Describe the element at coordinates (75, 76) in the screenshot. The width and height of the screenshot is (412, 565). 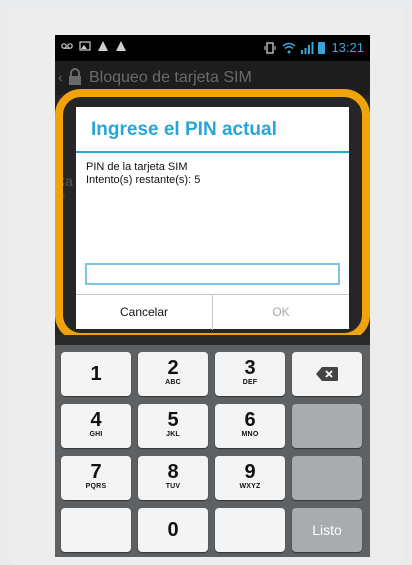
I see `lock-icon` at that location.